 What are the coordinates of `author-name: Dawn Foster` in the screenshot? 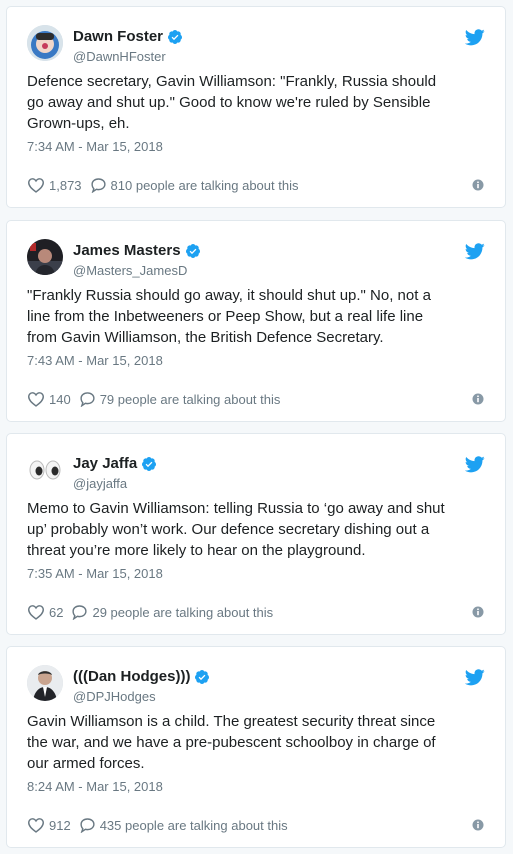 It's located at (118, 37).